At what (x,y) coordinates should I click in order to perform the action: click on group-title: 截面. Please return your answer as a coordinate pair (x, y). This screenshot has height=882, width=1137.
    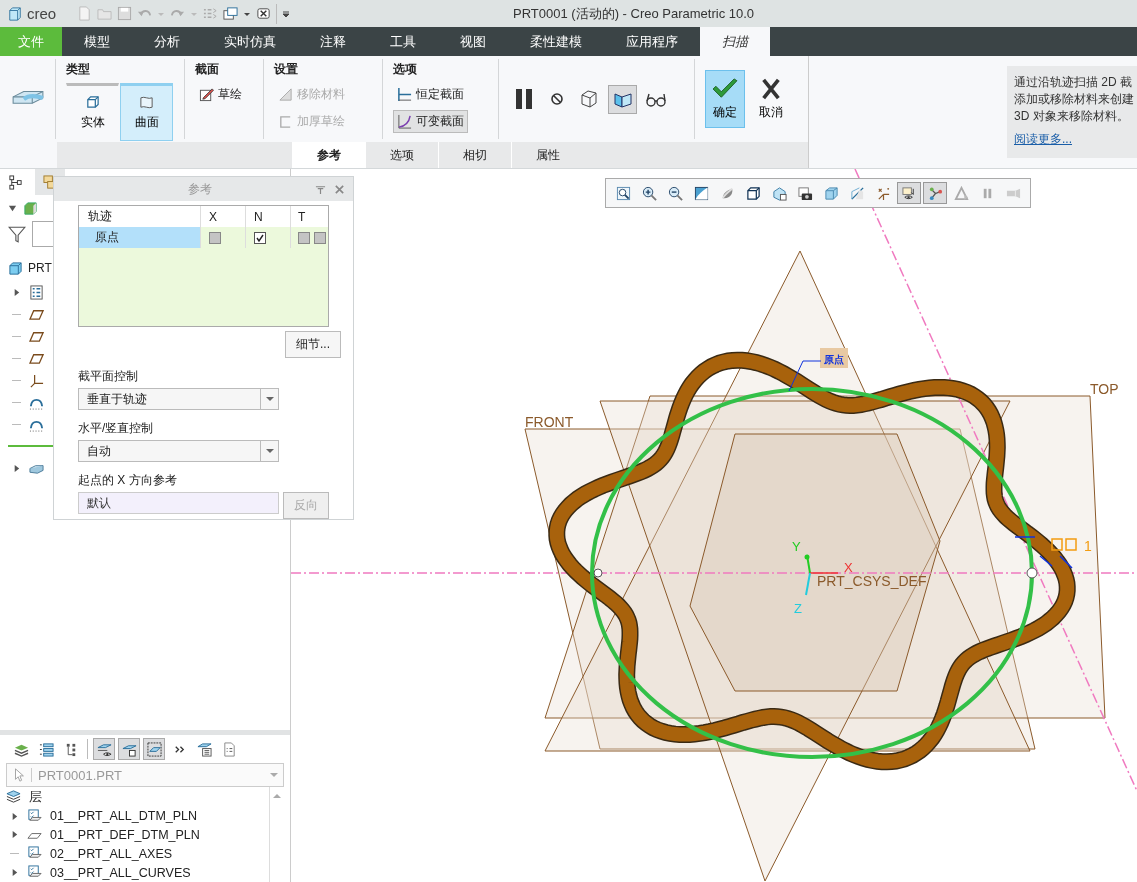
    Looking at the image, I should click on (207, 69).